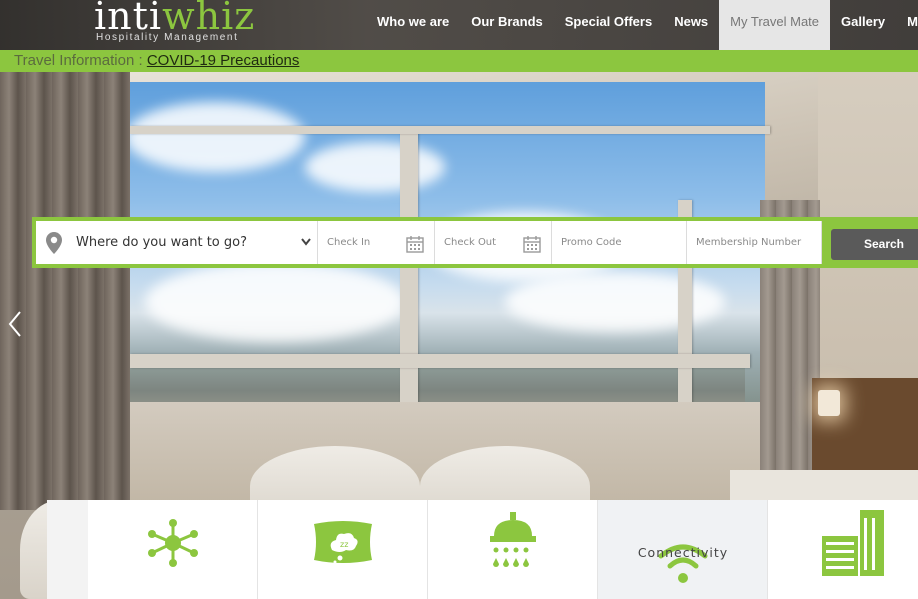  I want to click on amenity-building, so click(843, 549).